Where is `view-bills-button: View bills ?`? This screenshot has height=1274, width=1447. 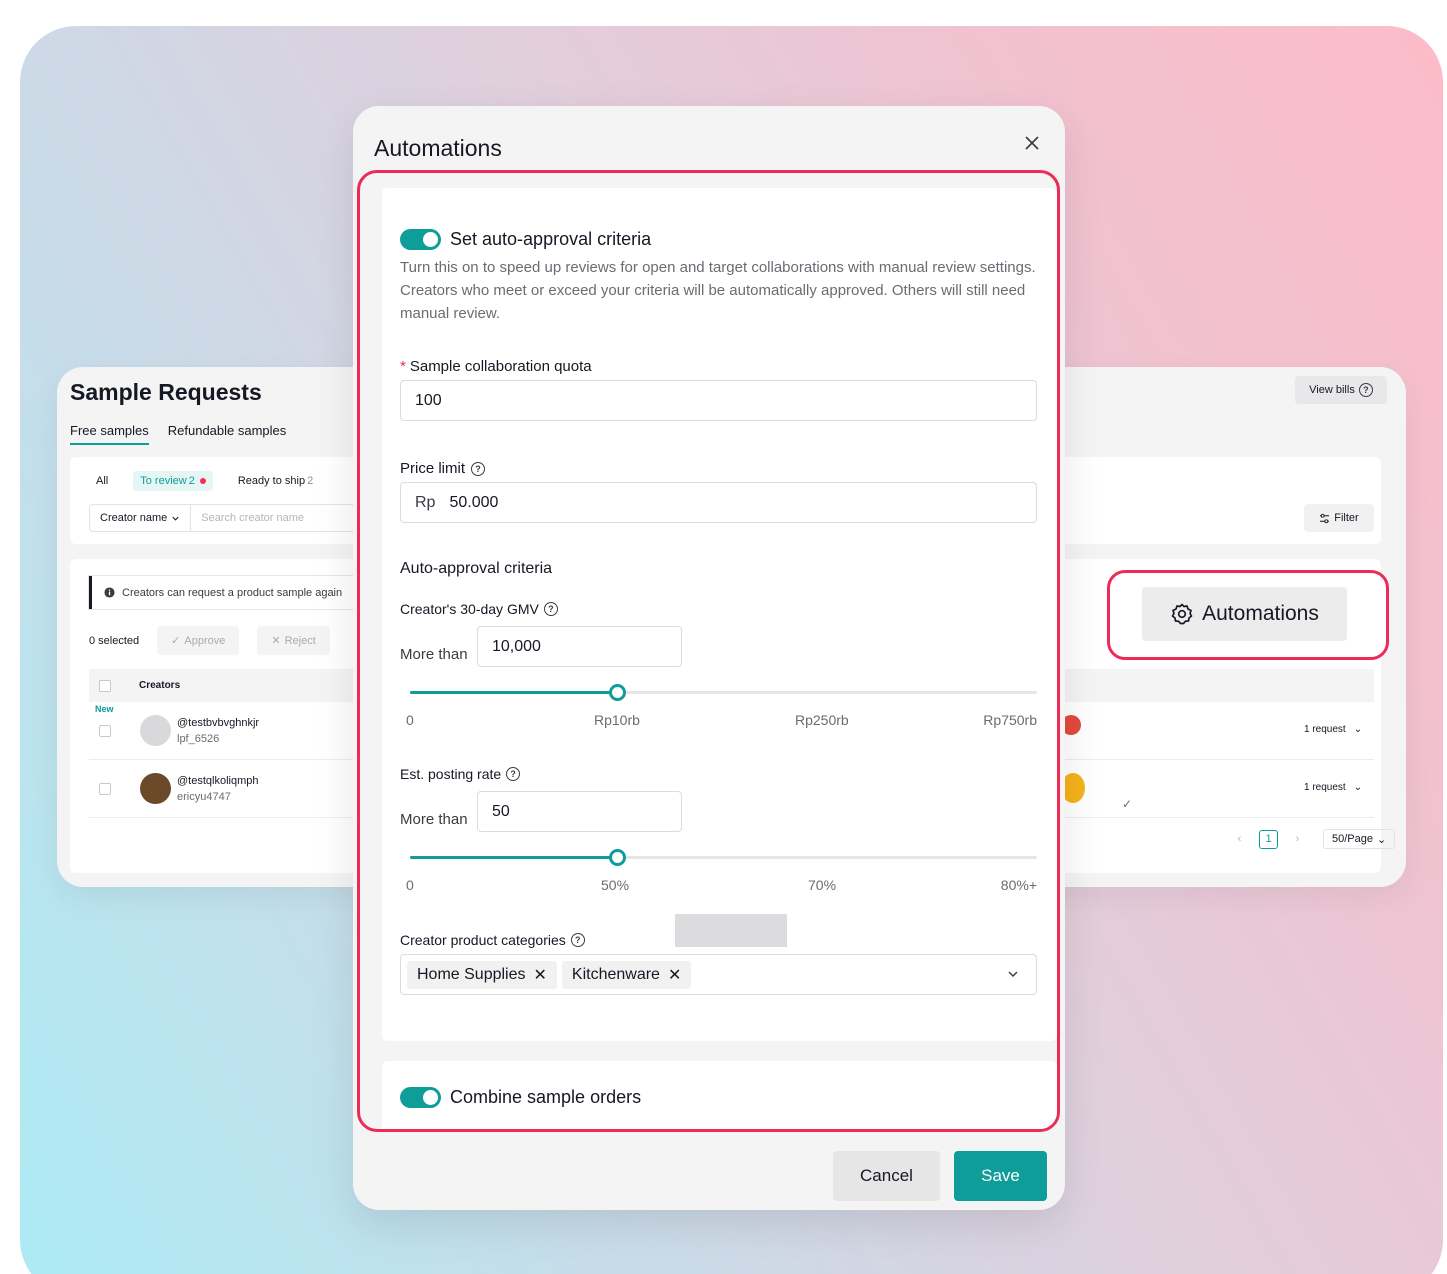 view-bills-button: View bills ? is located at coordinates (1341, 390).